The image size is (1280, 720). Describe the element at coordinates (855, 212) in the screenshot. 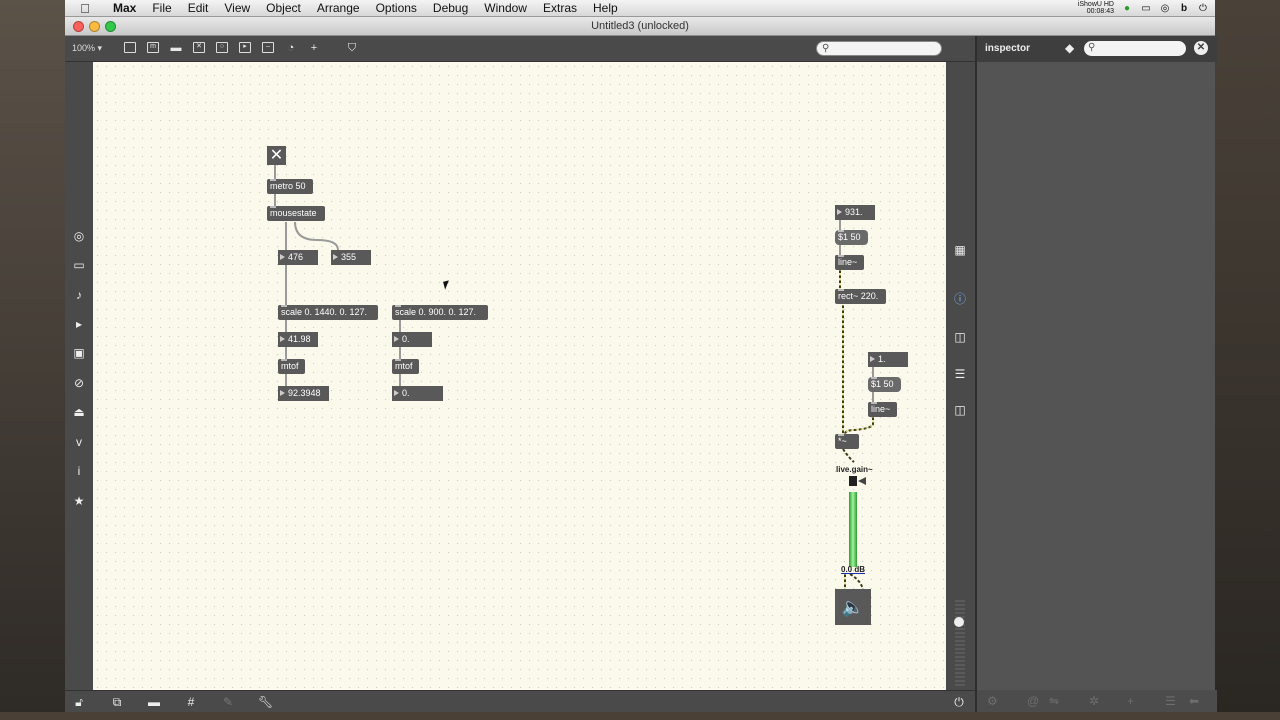

I see `number-box-osc-freq: 931.` at that location.